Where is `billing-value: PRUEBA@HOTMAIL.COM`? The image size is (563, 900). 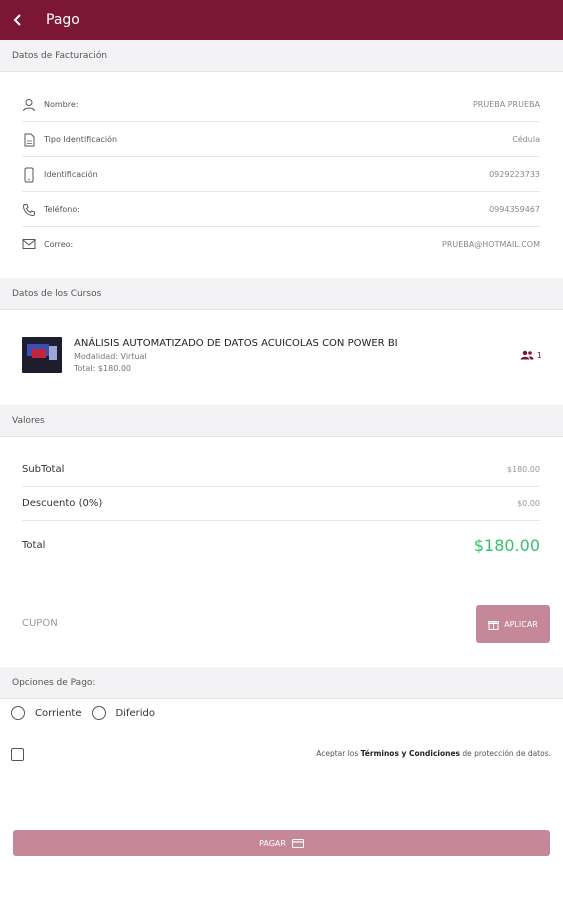 billing-value: PRUEBA@HOTMAIL.COM is located at coordinates (491, 244).